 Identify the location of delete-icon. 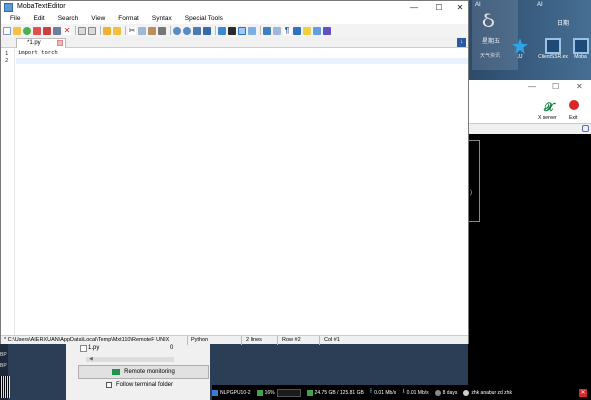
(162, 30).